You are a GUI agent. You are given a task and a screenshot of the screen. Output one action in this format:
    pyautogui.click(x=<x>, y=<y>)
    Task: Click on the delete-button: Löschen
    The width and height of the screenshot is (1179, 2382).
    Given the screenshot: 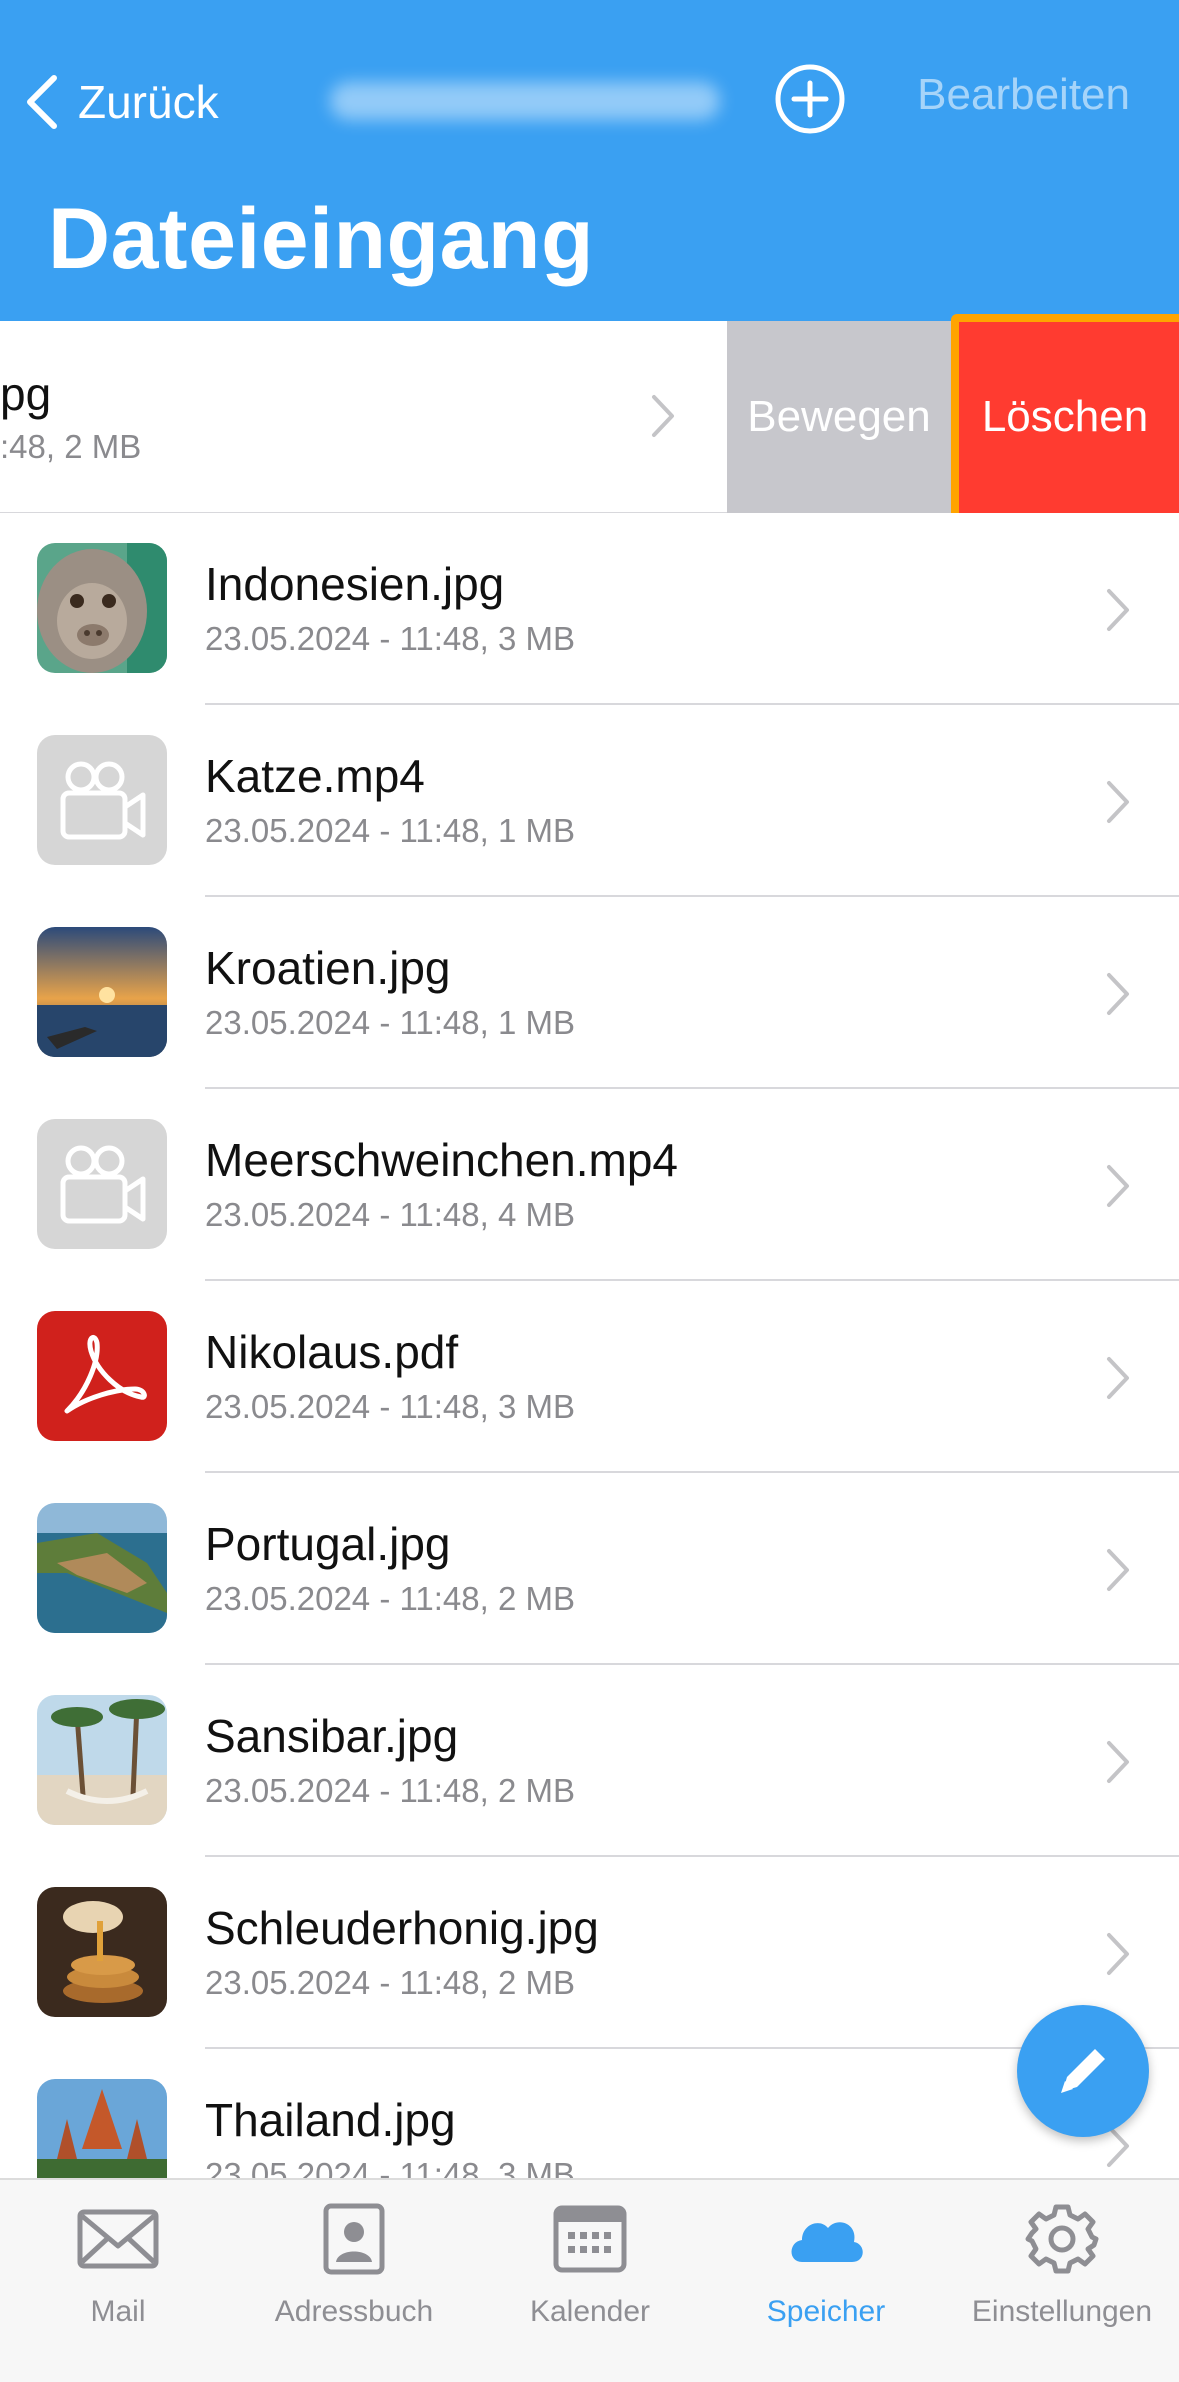 What is the action you would take?
    pyautogui.click(x=1065, y=417)
    